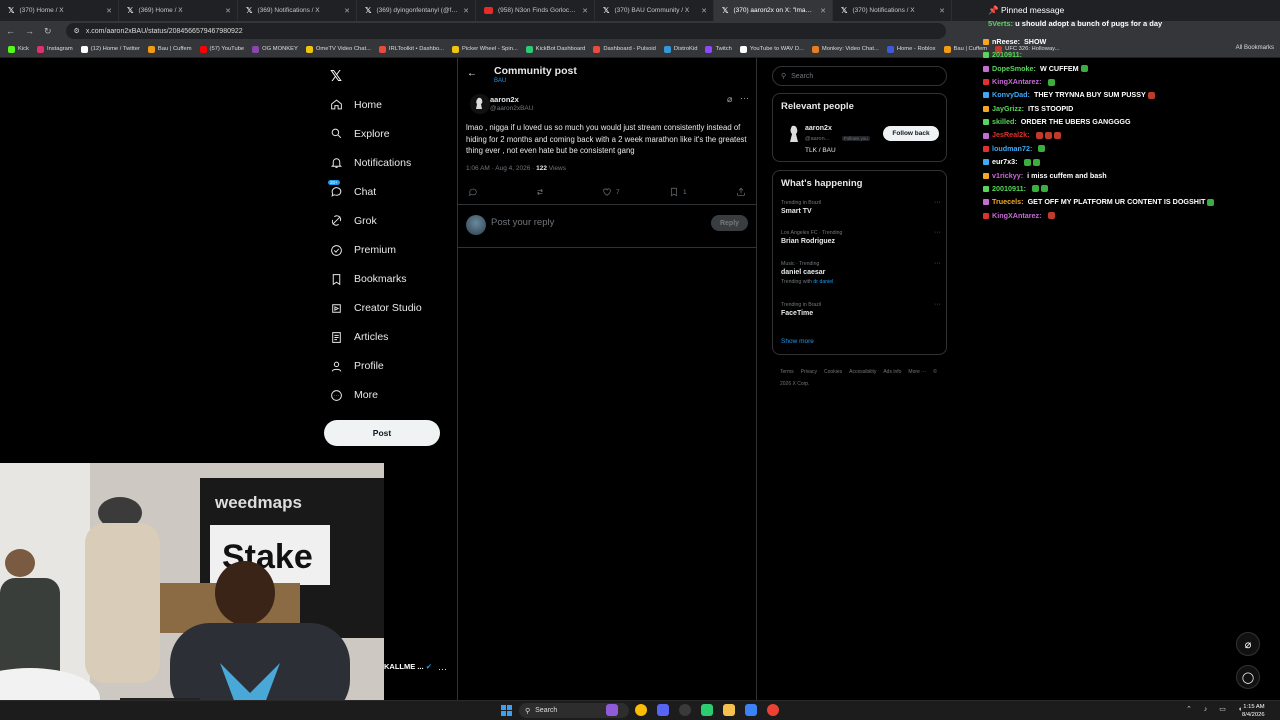  What do you see at coordinates (55, 49) in the screenshot?
I see `bookmark-item: Instagram` at bounding box center [55, 49].